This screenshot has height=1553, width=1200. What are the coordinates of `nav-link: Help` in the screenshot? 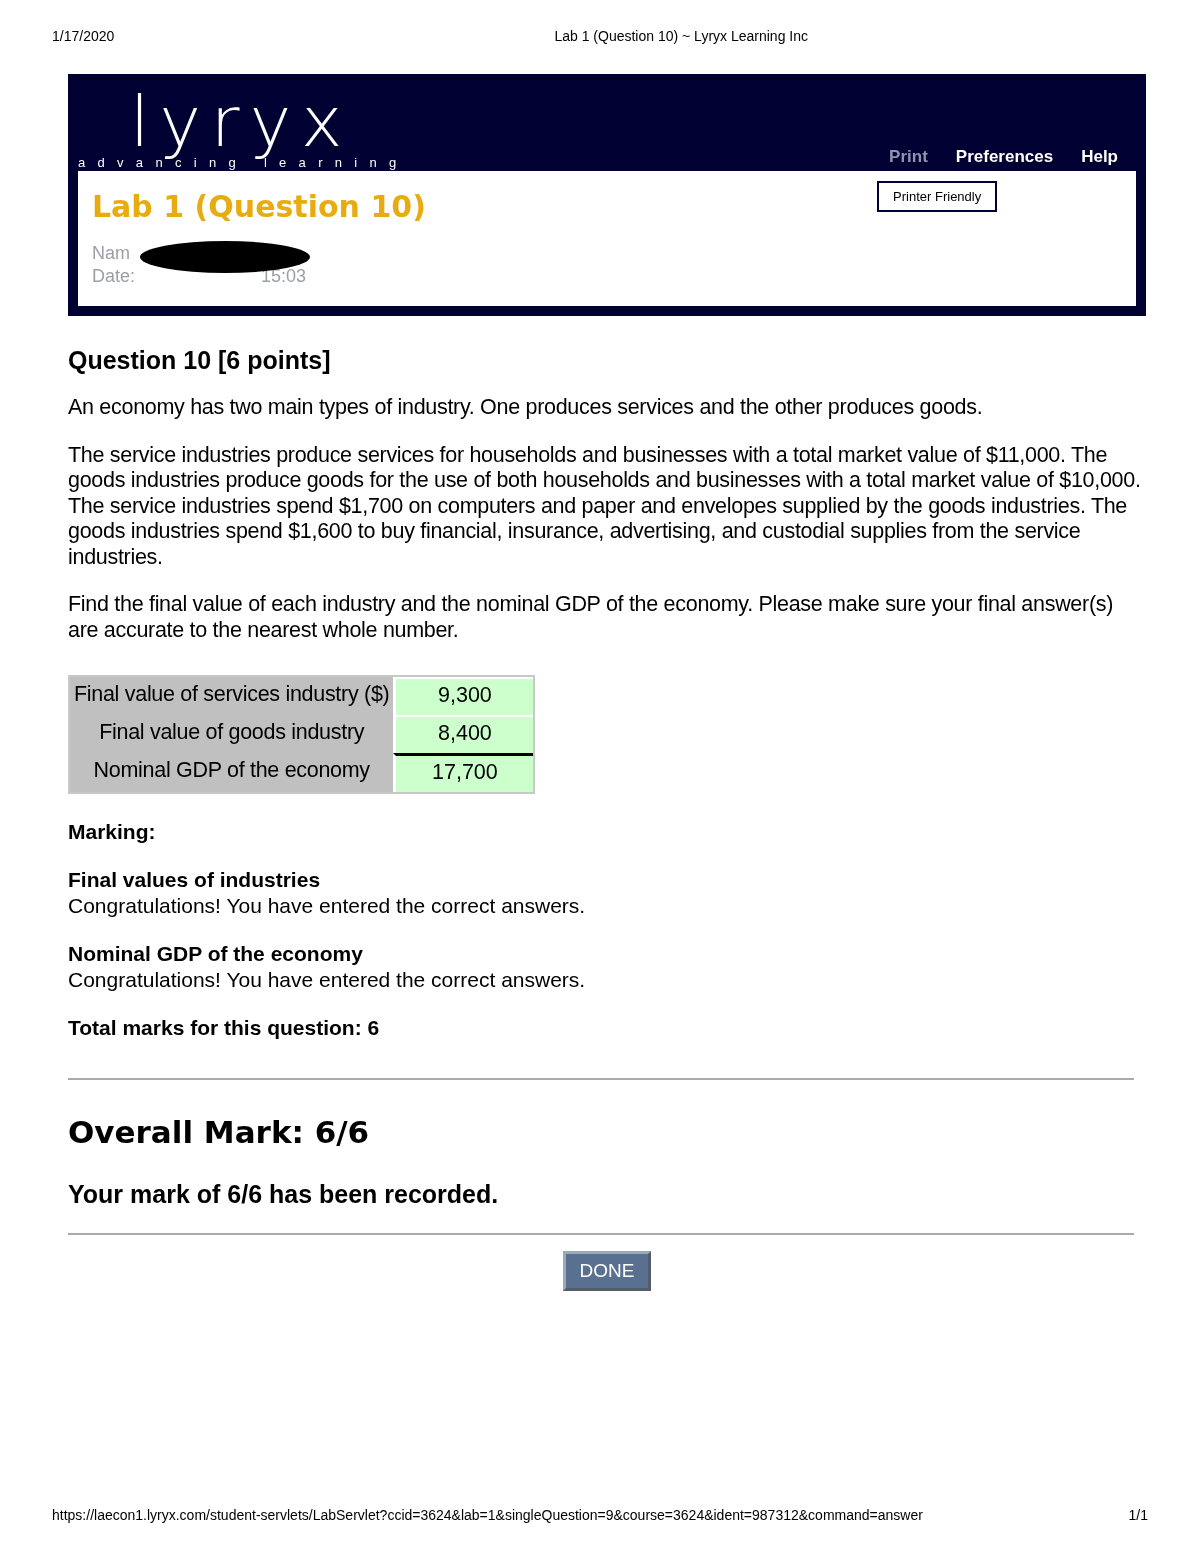 It's located at (1099, 157).